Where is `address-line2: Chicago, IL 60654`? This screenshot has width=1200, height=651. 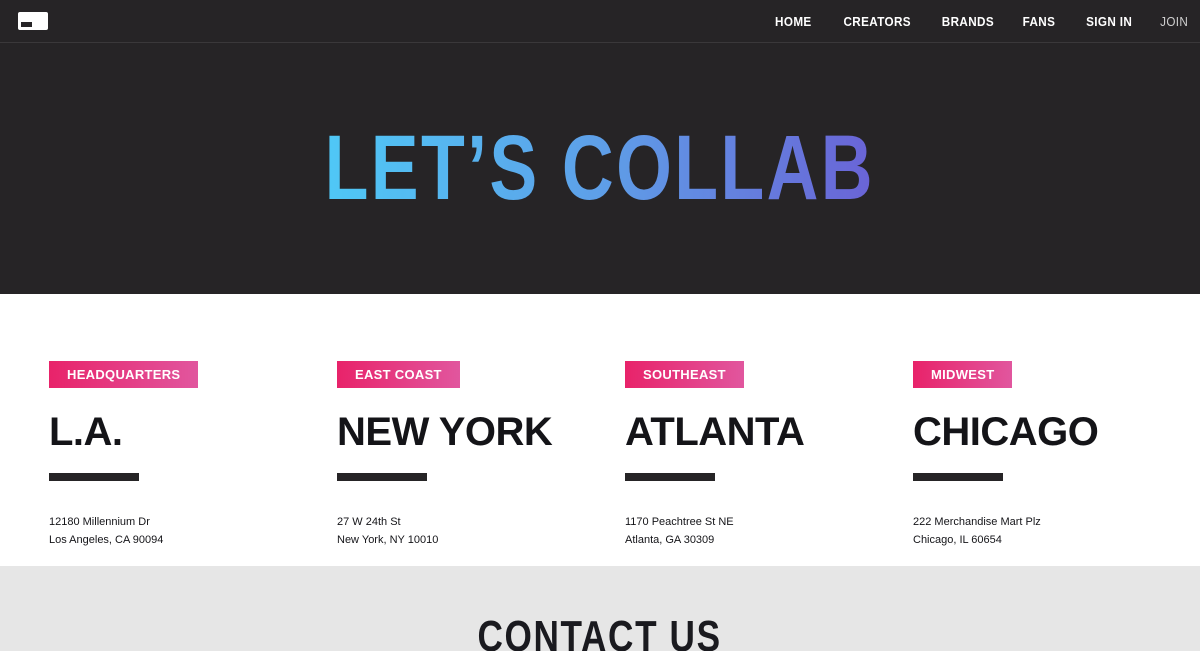
address-line2: Chicago, IL 60654 is located at coordinates (957, 540).